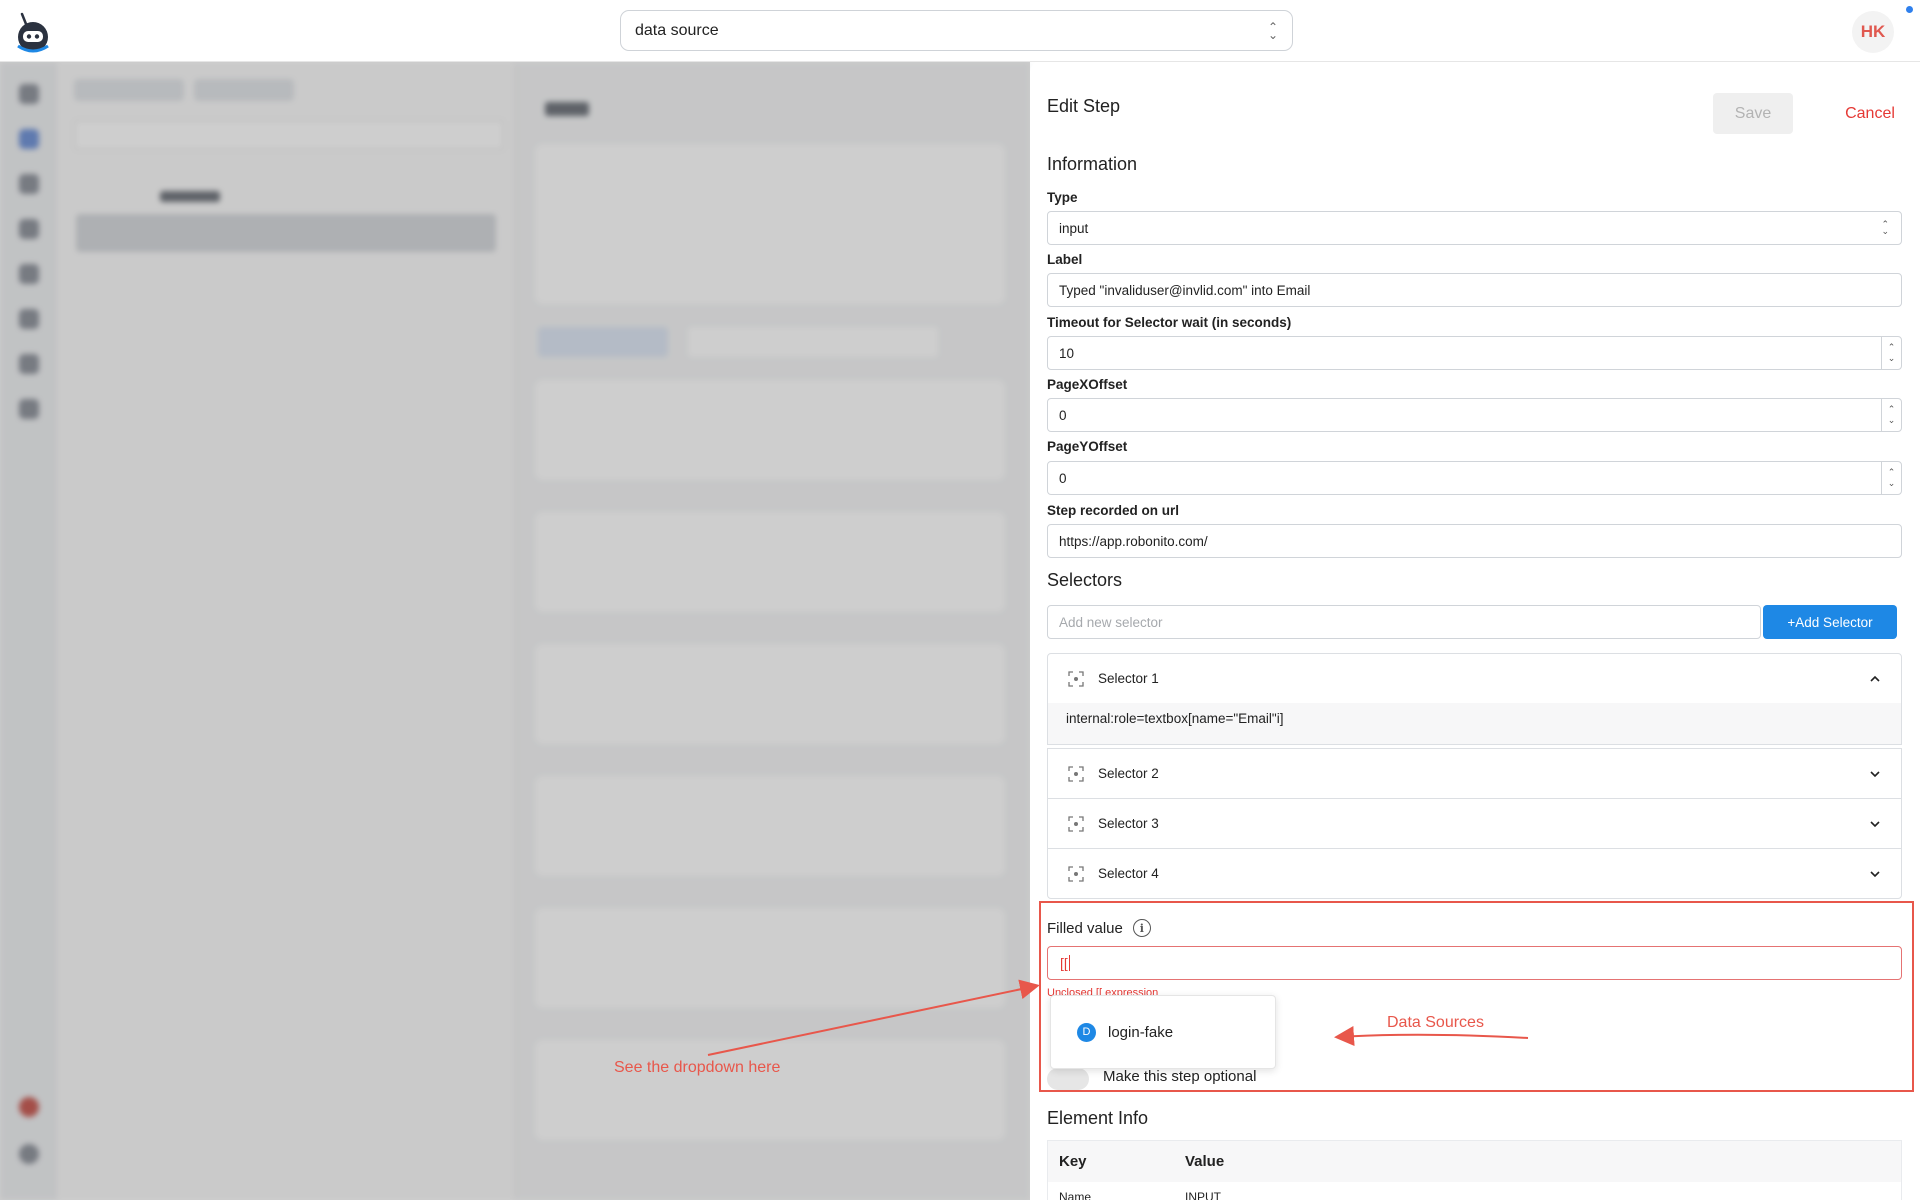  I want to click on dropdown-annotation: See the dropdown here, so click(697, 1067).